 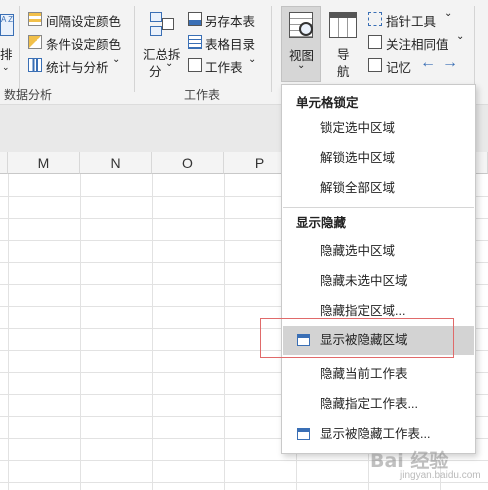 What do you see at coordinates (162, 25) in the screenshot?
I see `summary-split-icon` at bounding box center [162, 25].